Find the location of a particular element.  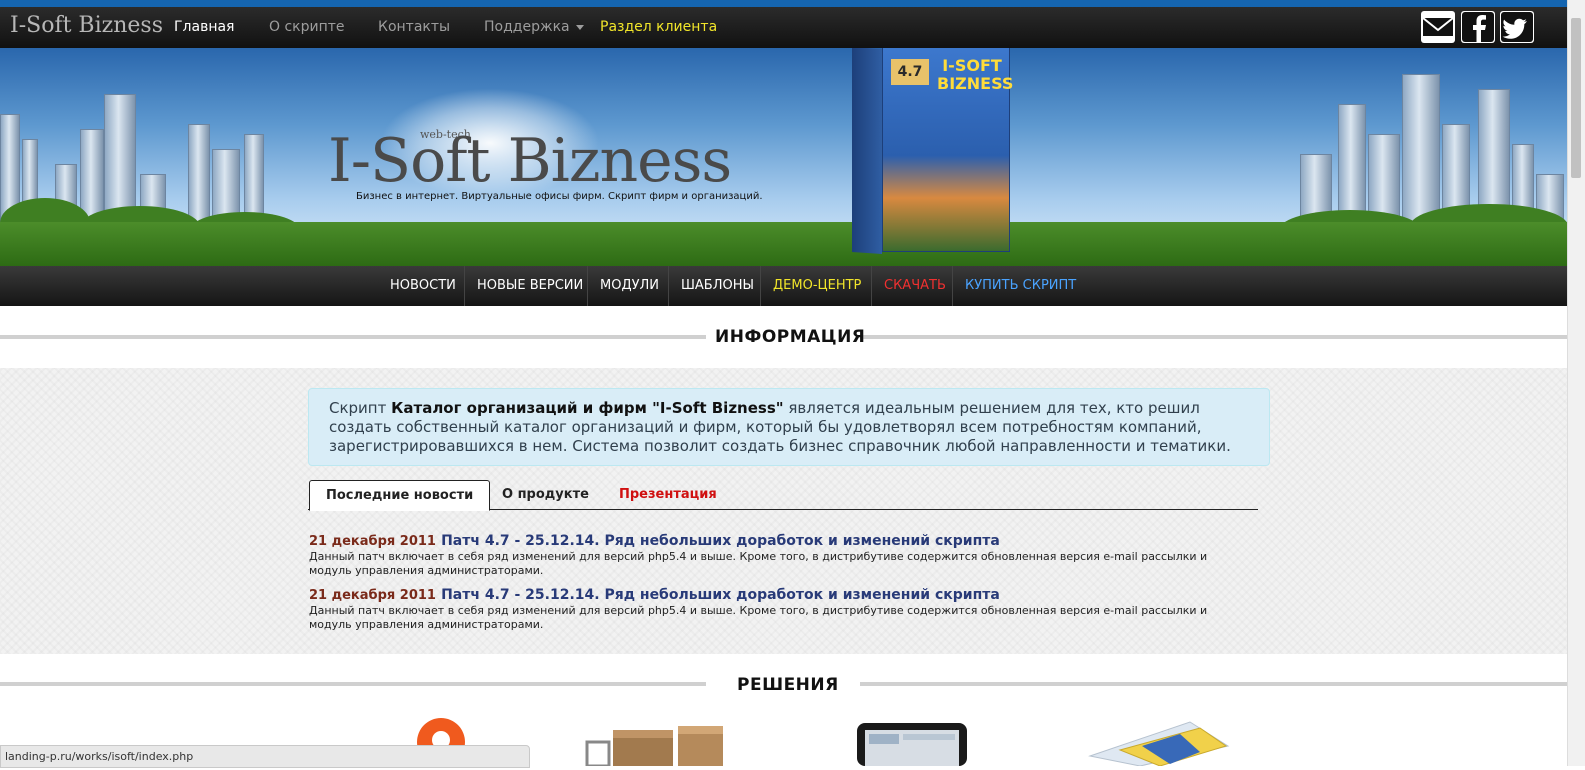

product-box-front: 4.7 I-SOFT BIZNESS is located at coordinates (948, 150).